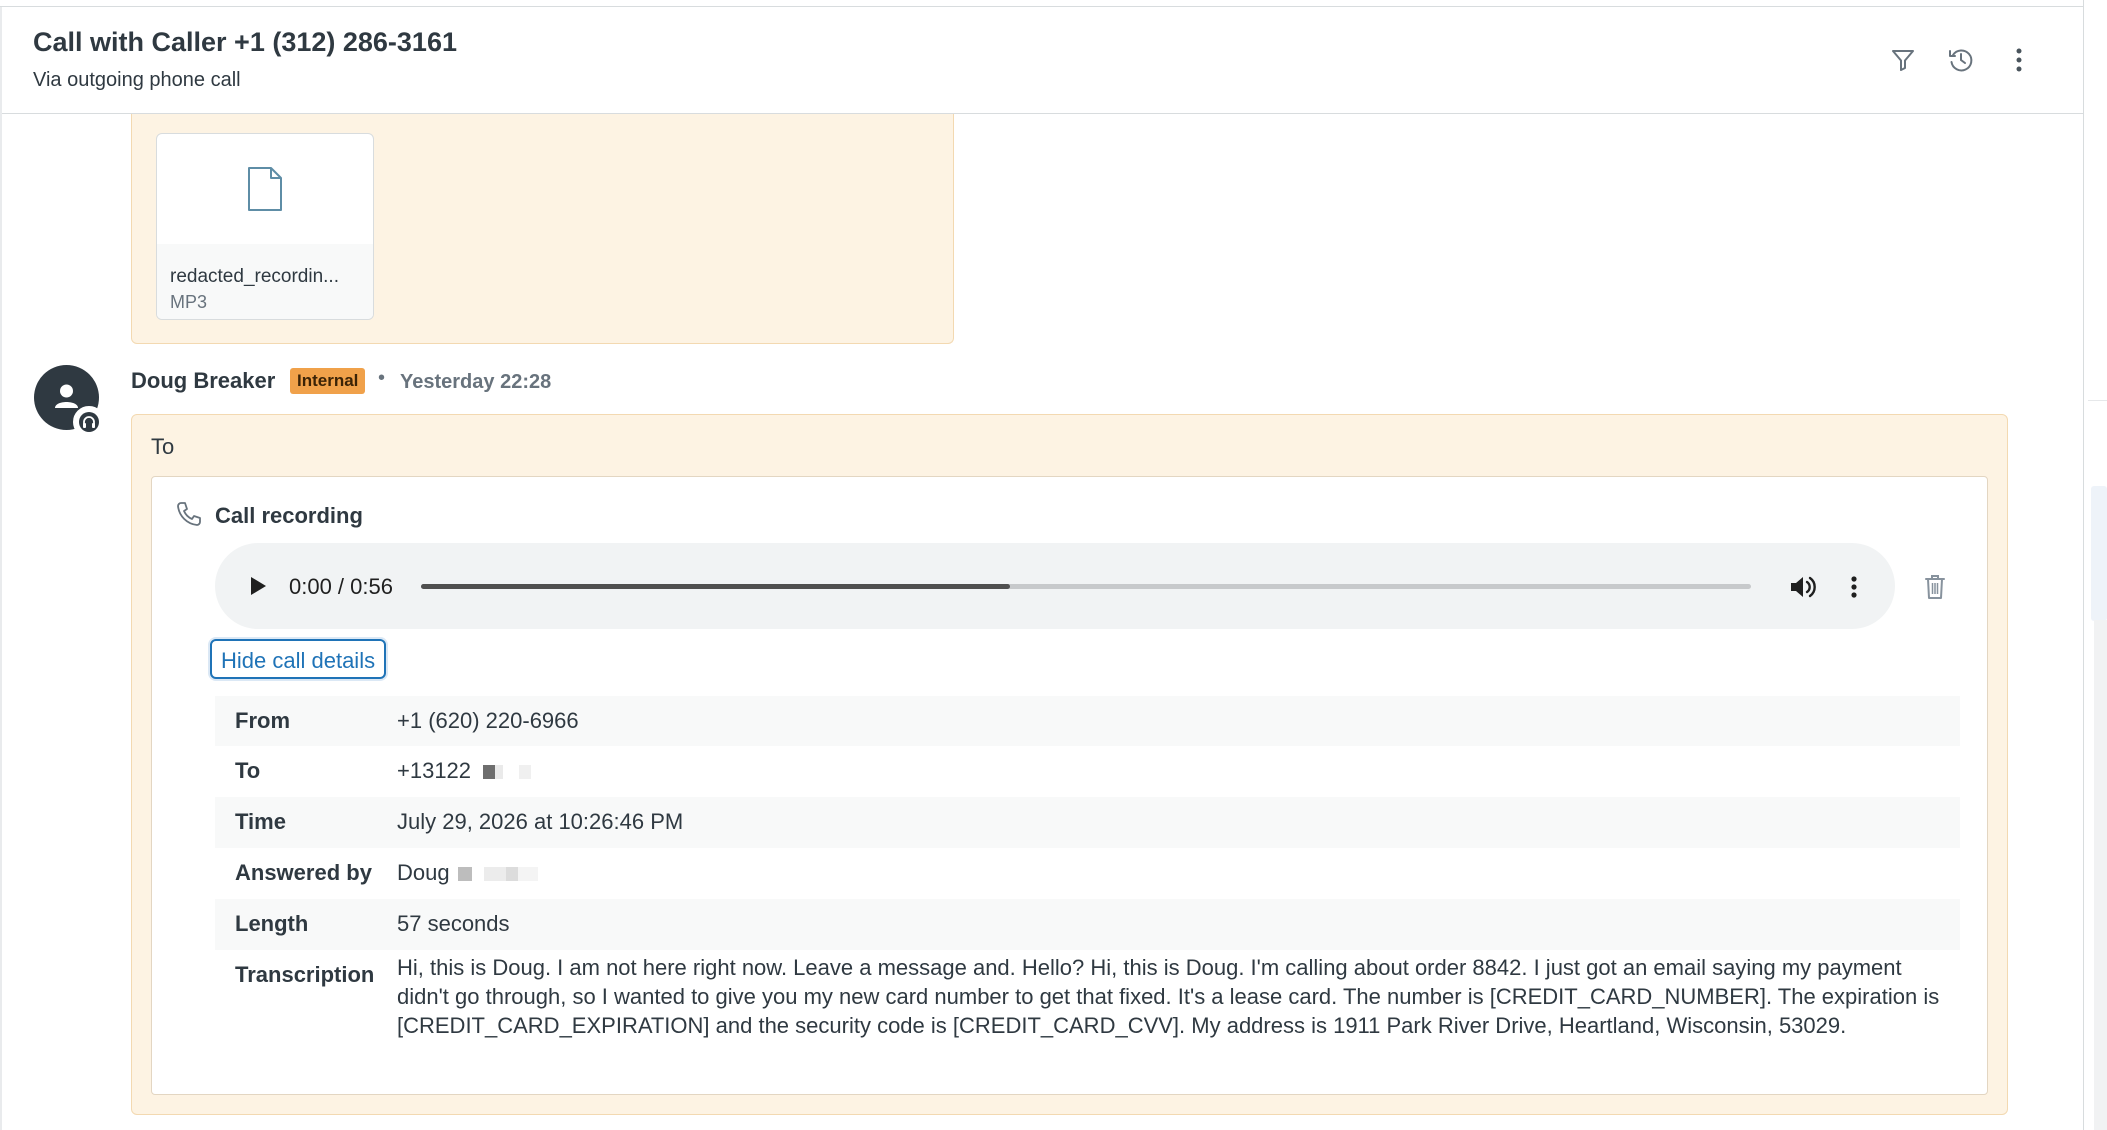  What do you see at coordinates (2083, 565) in the screenshot?
I see `content-right-border` at bounding box center [2083, 565].